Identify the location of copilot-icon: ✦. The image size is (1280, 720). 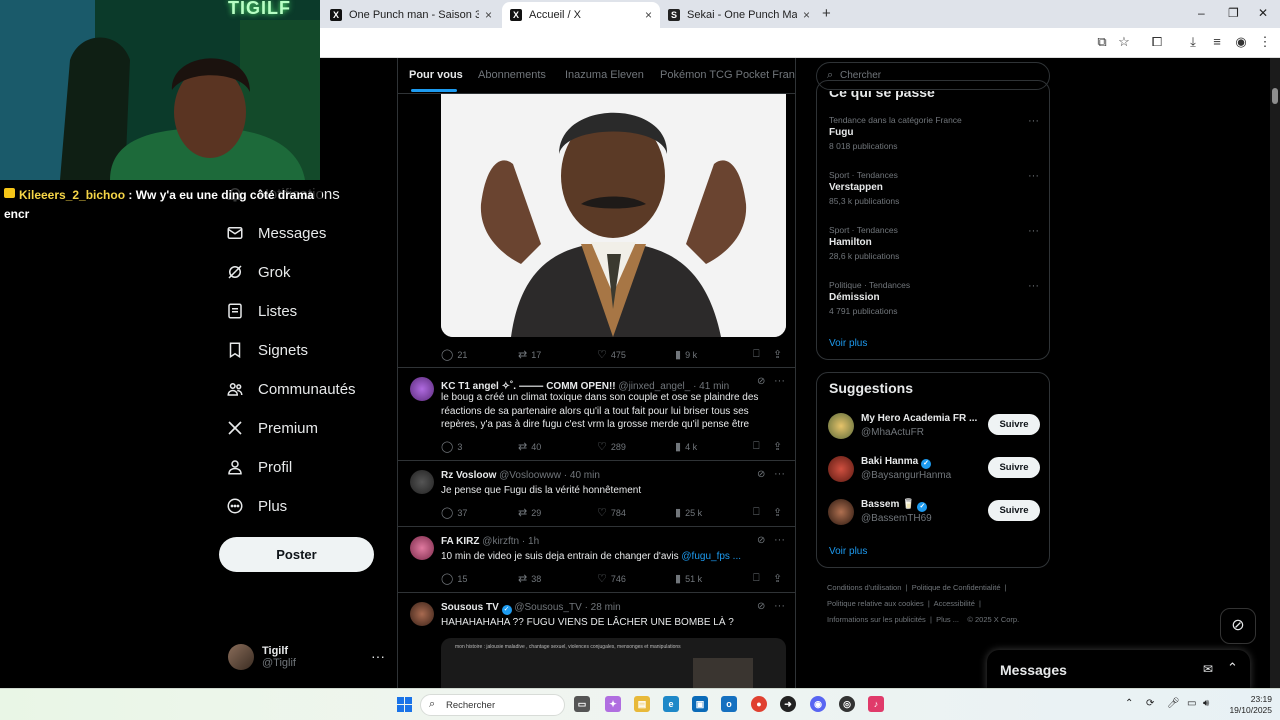
(613, 704).